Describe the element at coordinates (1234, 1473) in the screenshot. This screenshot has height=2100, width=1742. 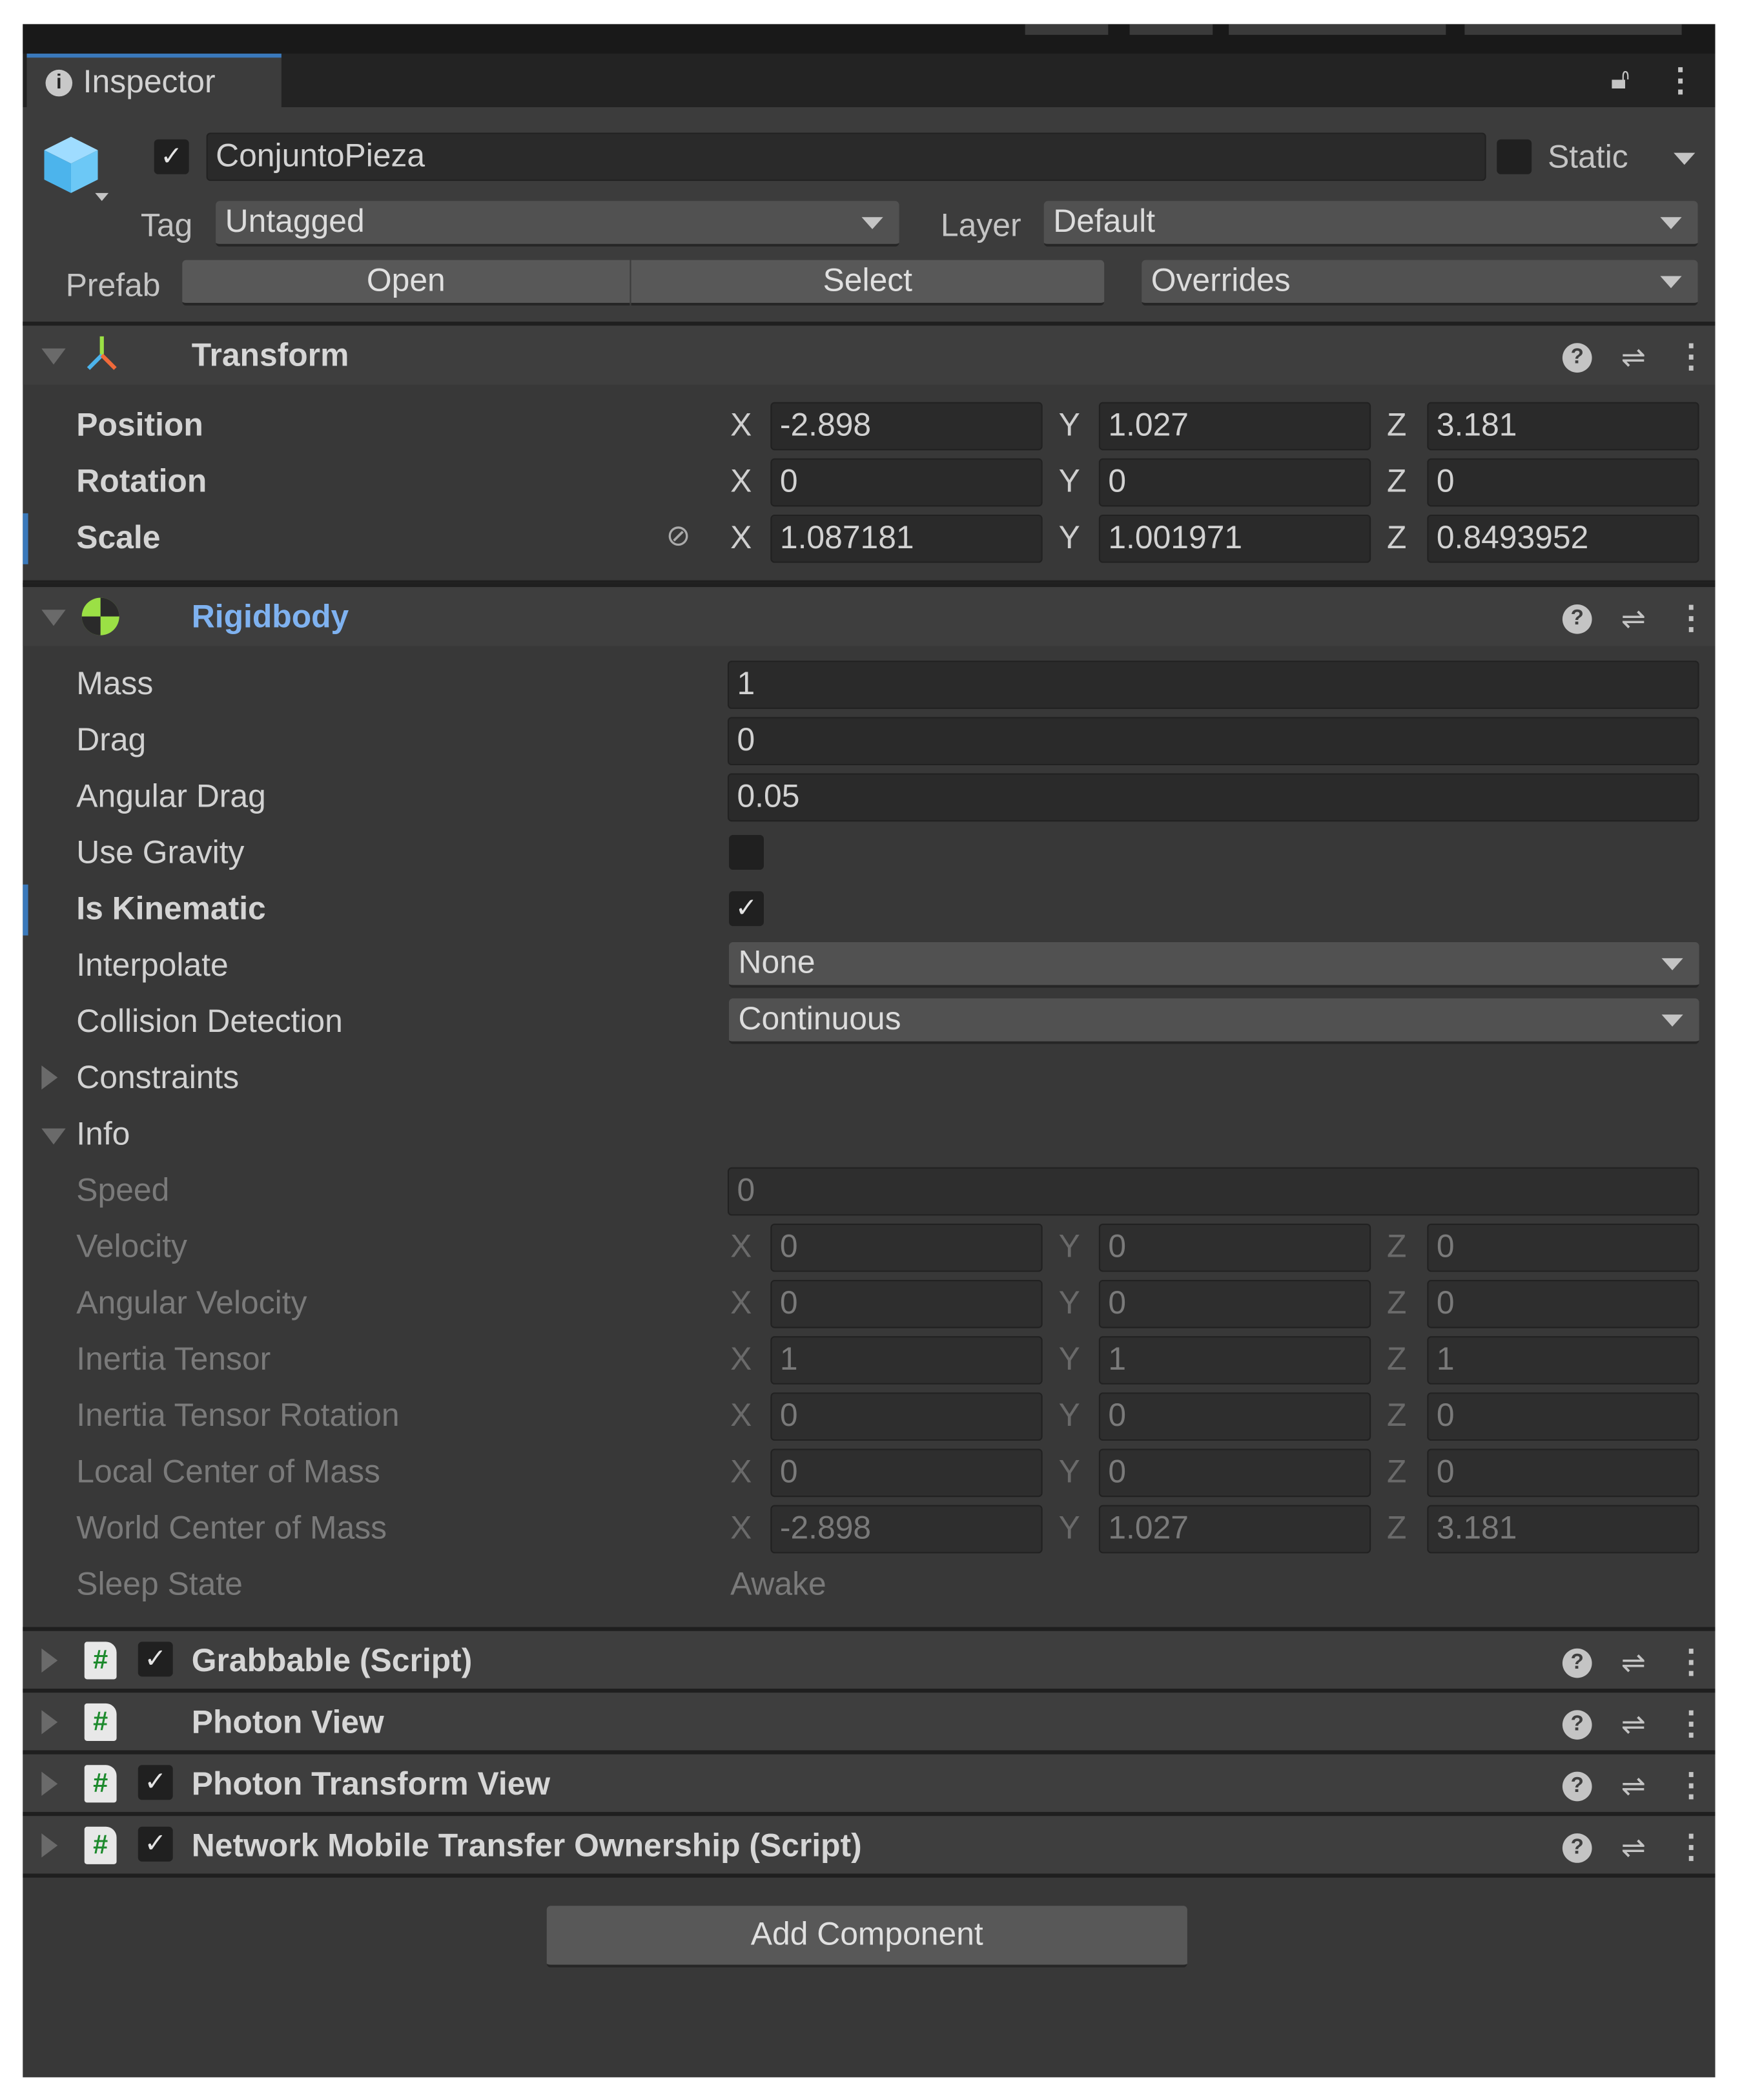
I see `local-center-of-mass-y-input: 0` at that location.